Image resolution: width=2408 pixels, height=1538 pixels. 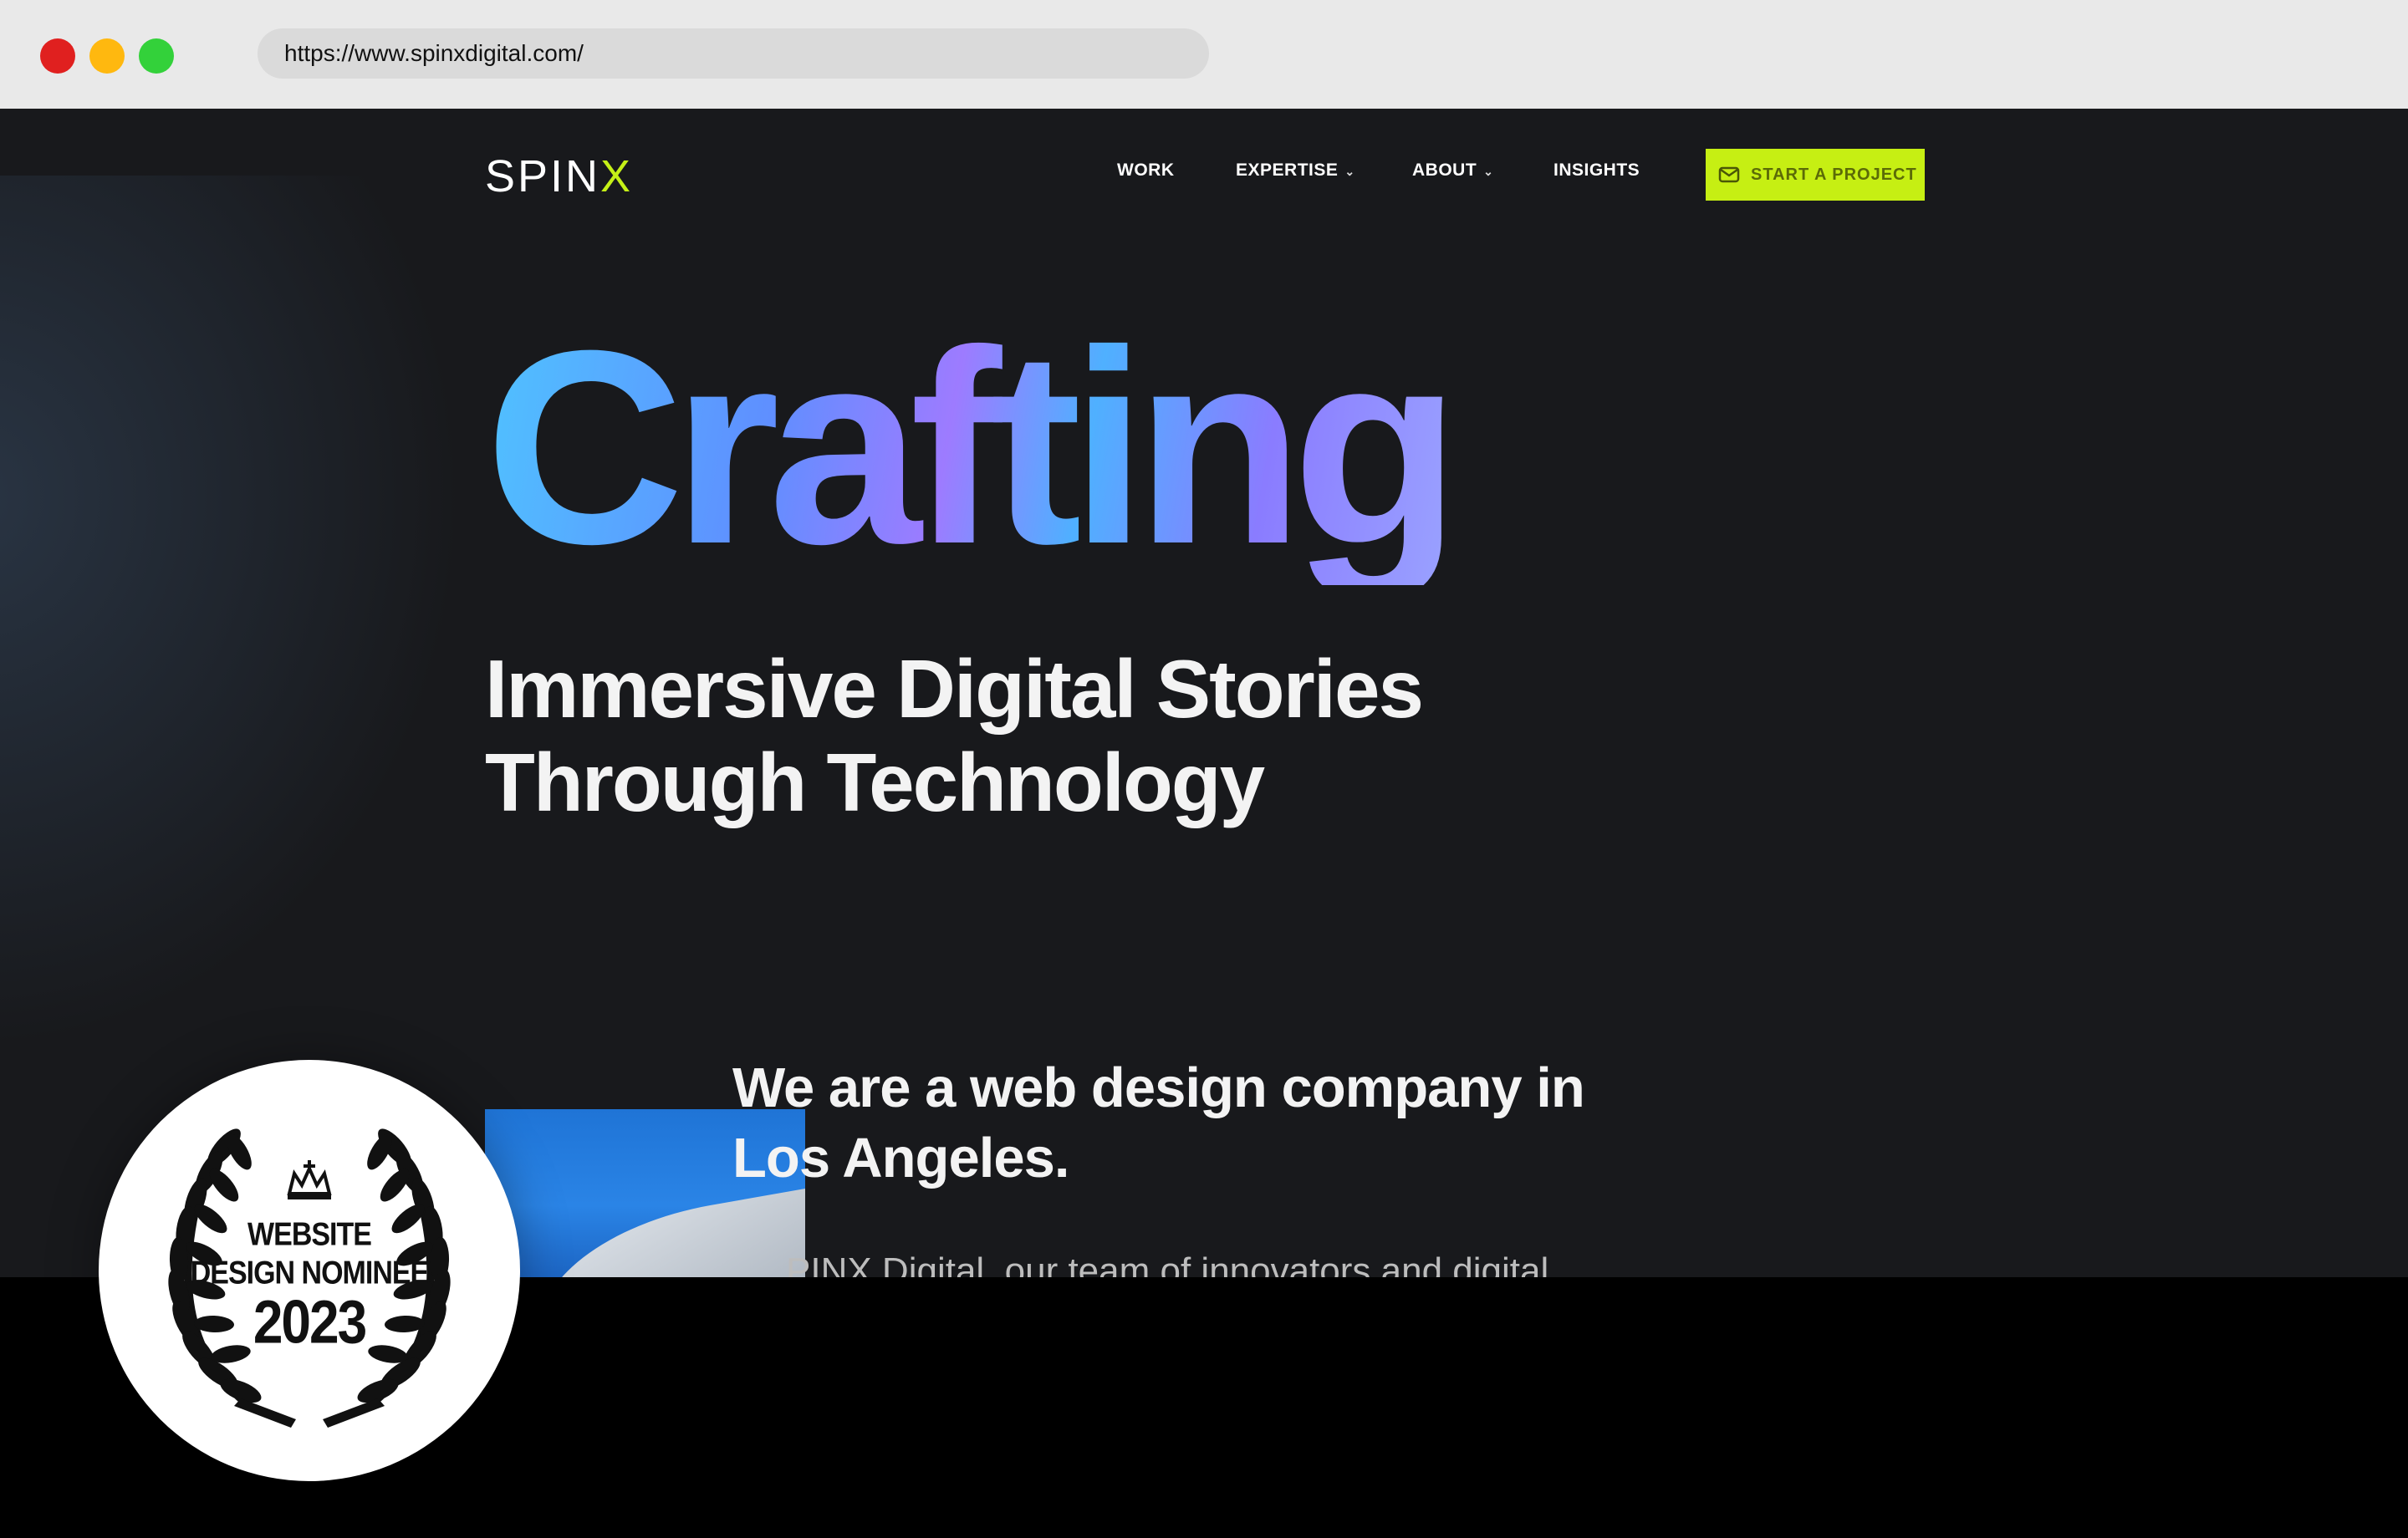 I want to click on intro-title-line1: We are a web design company in, so click(x=1159, y=1088).